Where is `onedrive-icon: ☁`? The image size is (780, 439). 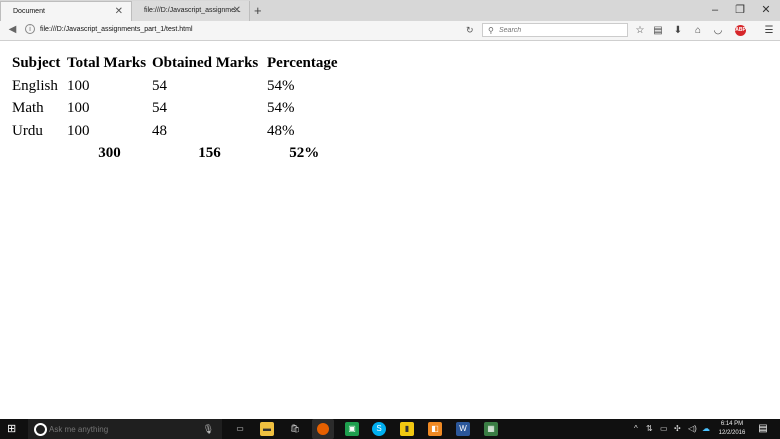
onedrive-icon: ☁ is located at coordinates (706, 429).